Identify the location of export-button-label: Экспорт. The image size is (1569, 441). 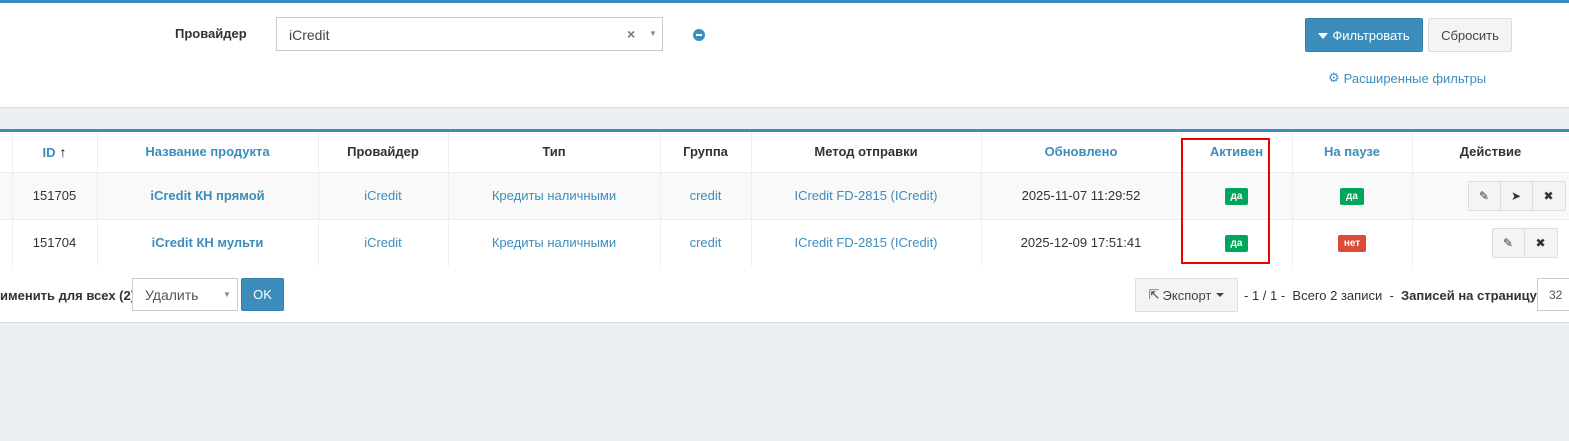
(1187, 295).